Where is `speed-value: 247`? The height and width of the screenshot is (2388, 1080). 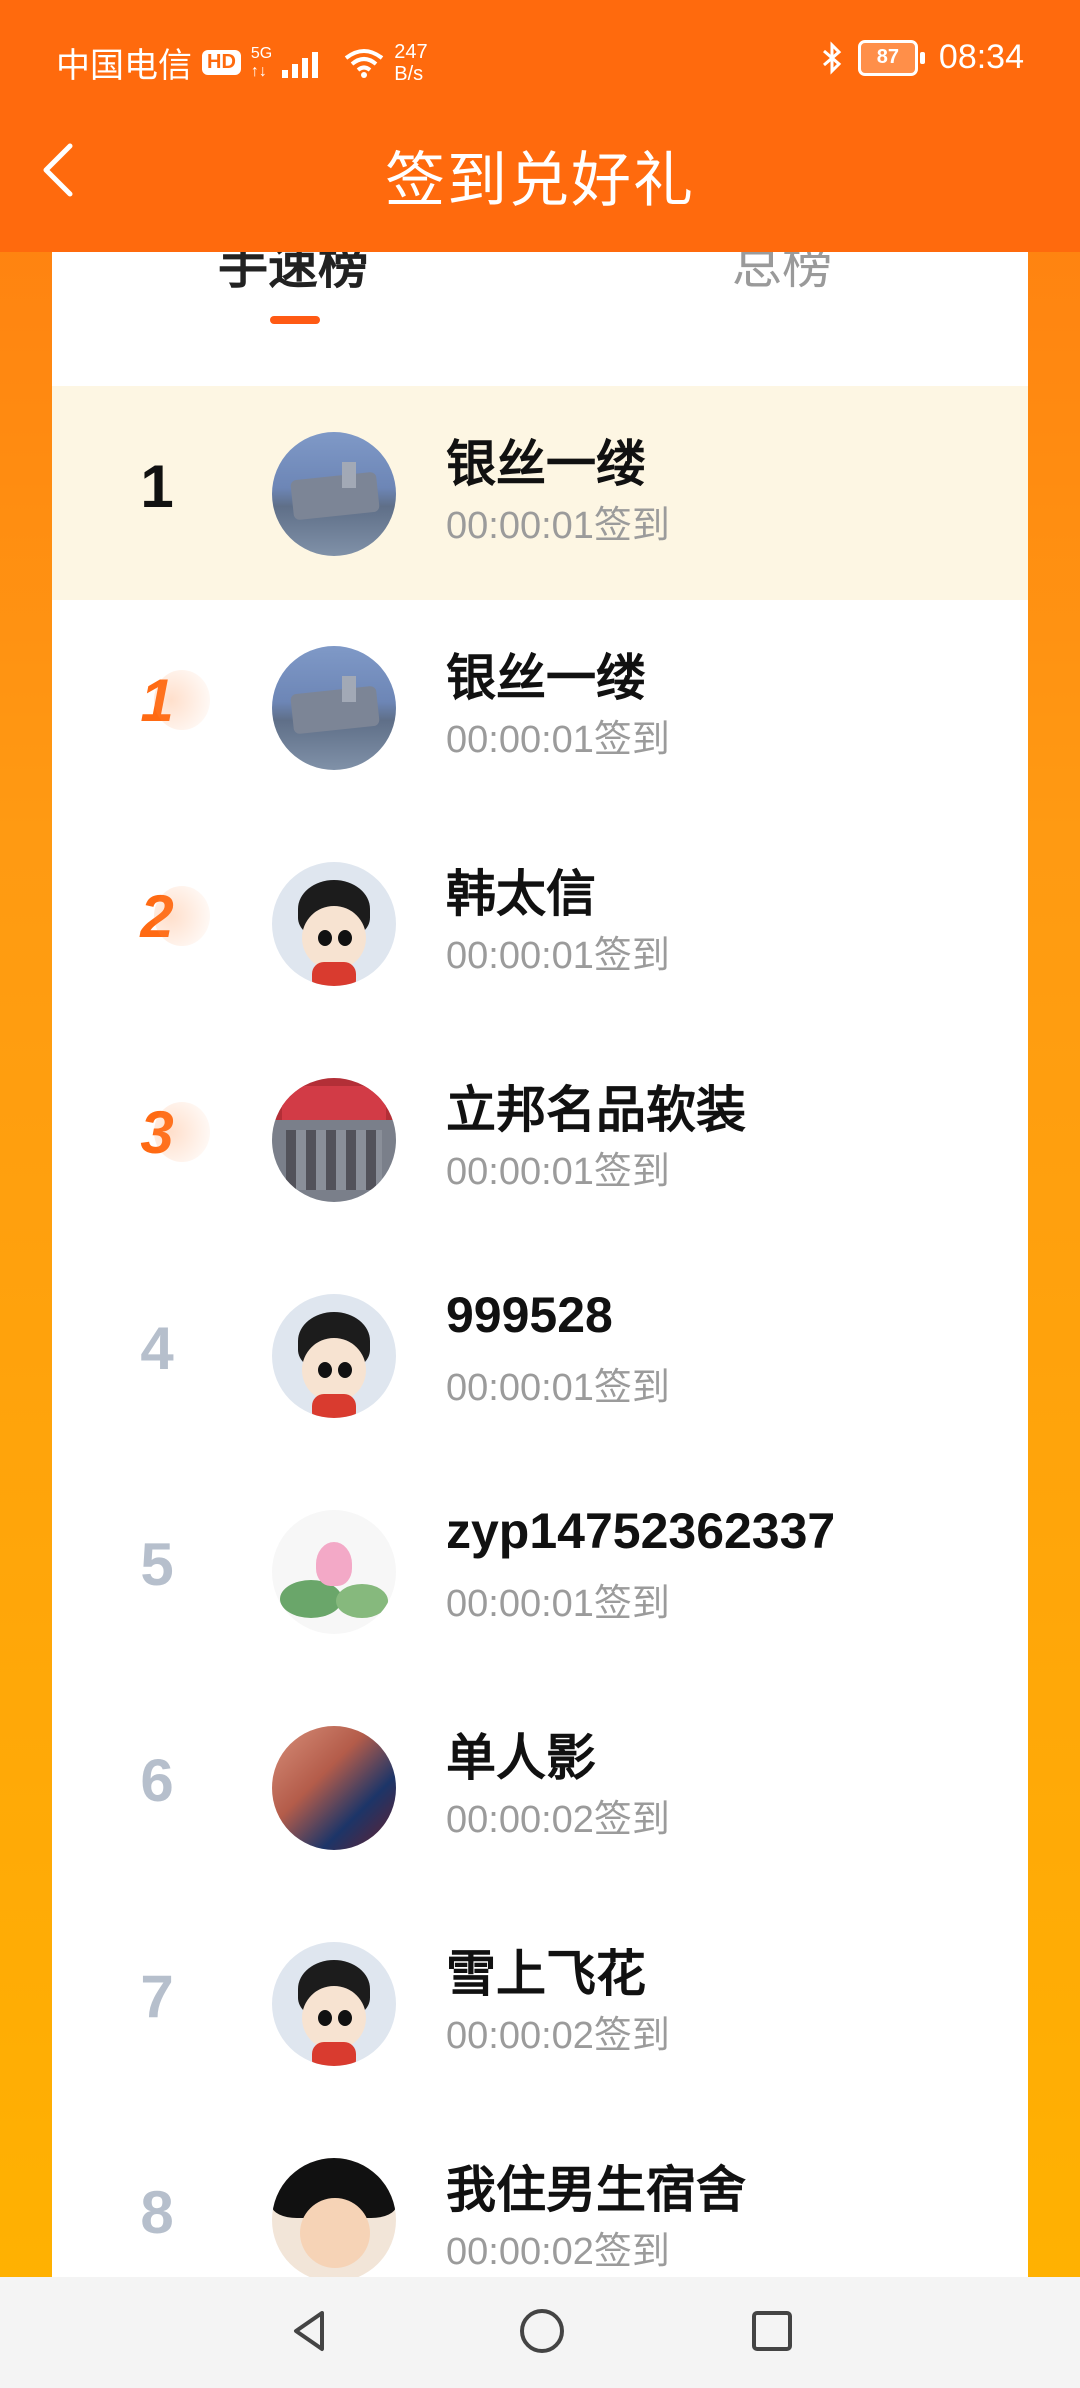 speed-value: 247 is located at coordinates (411, 51).